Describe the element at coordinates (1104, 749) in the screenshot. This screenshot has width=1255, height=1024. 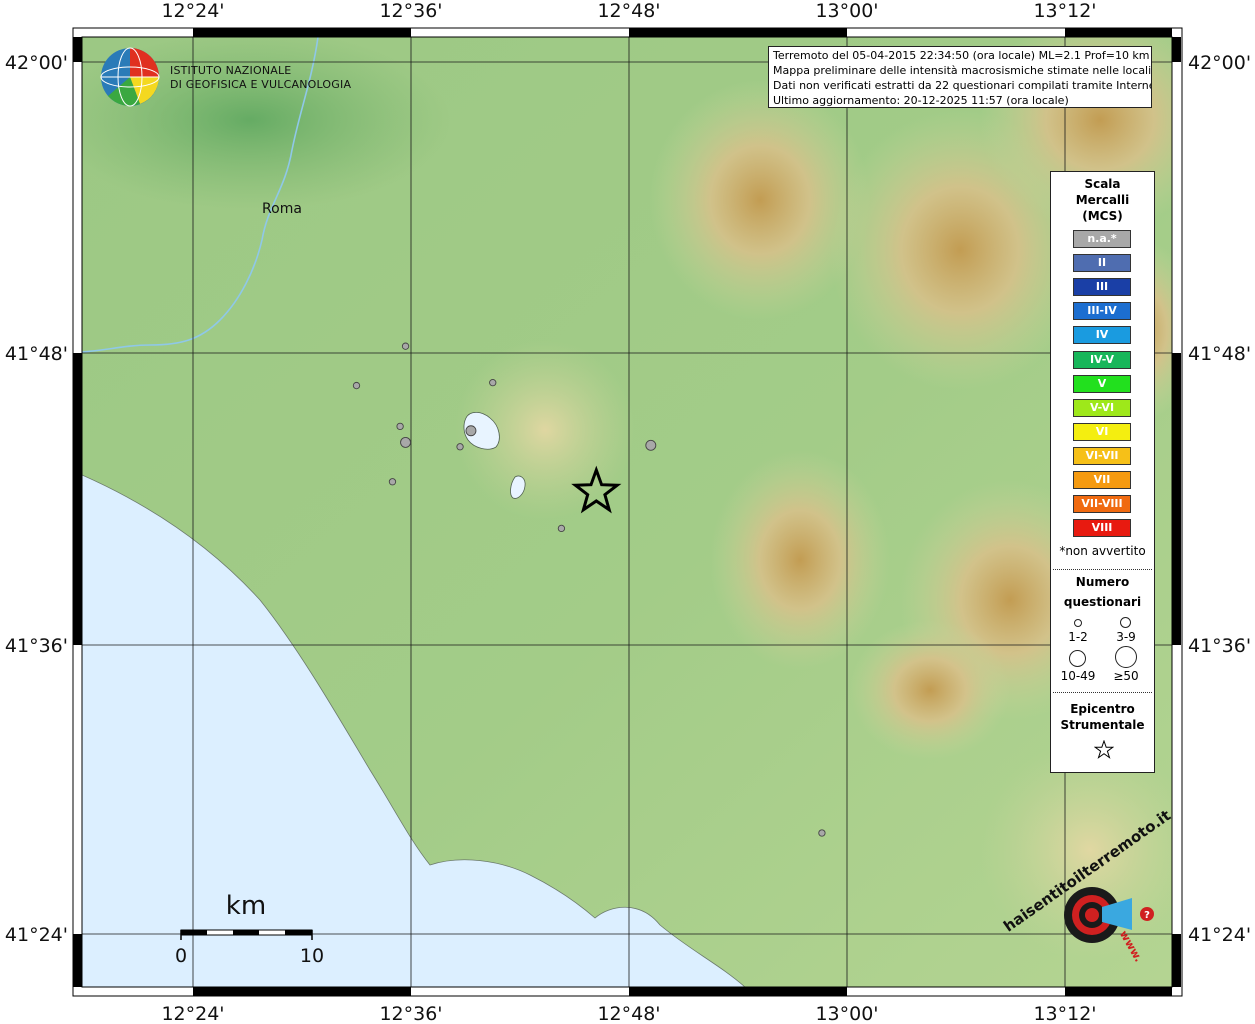
I see `legend-star-icon` at that location.